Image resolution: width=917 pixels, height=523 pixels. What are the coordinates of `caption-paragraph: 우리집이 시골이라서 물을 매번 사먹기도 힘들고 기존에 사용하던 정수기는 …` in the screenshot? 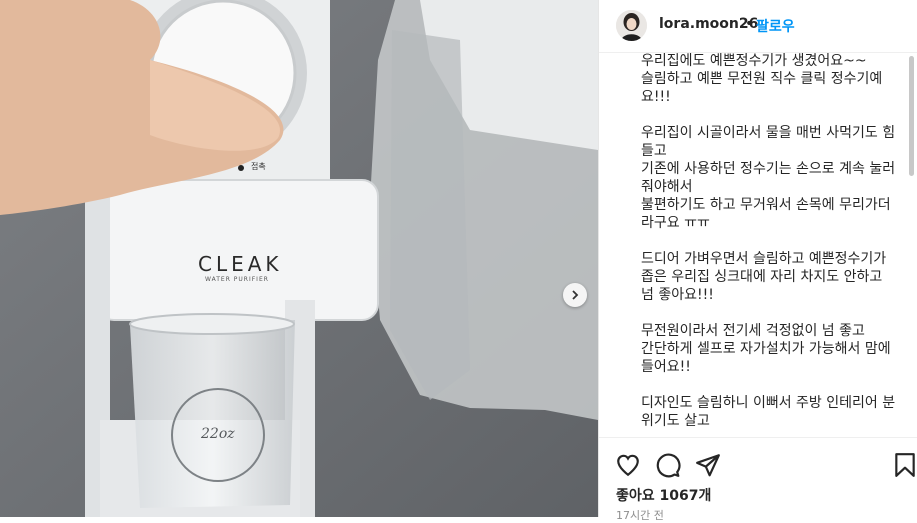 It's located at (768, 178).